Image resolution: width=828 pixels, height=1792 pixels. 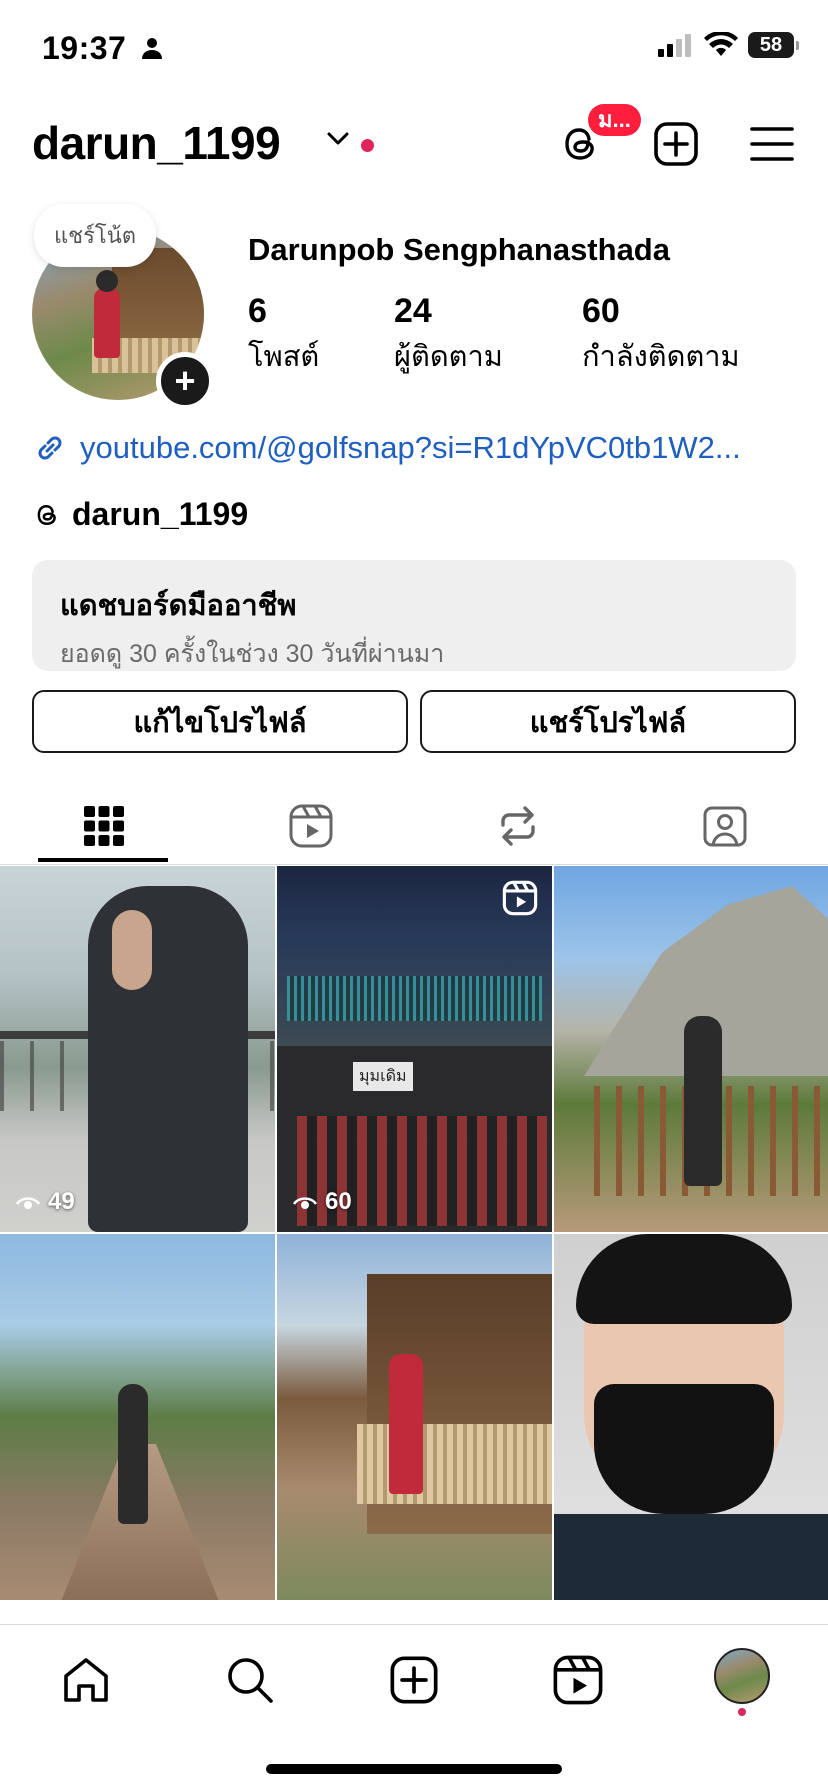 What do you see at coordinates (520, 898) in the screenshot?
I see `reel-badge-icon` at bounding box center [520, 898].